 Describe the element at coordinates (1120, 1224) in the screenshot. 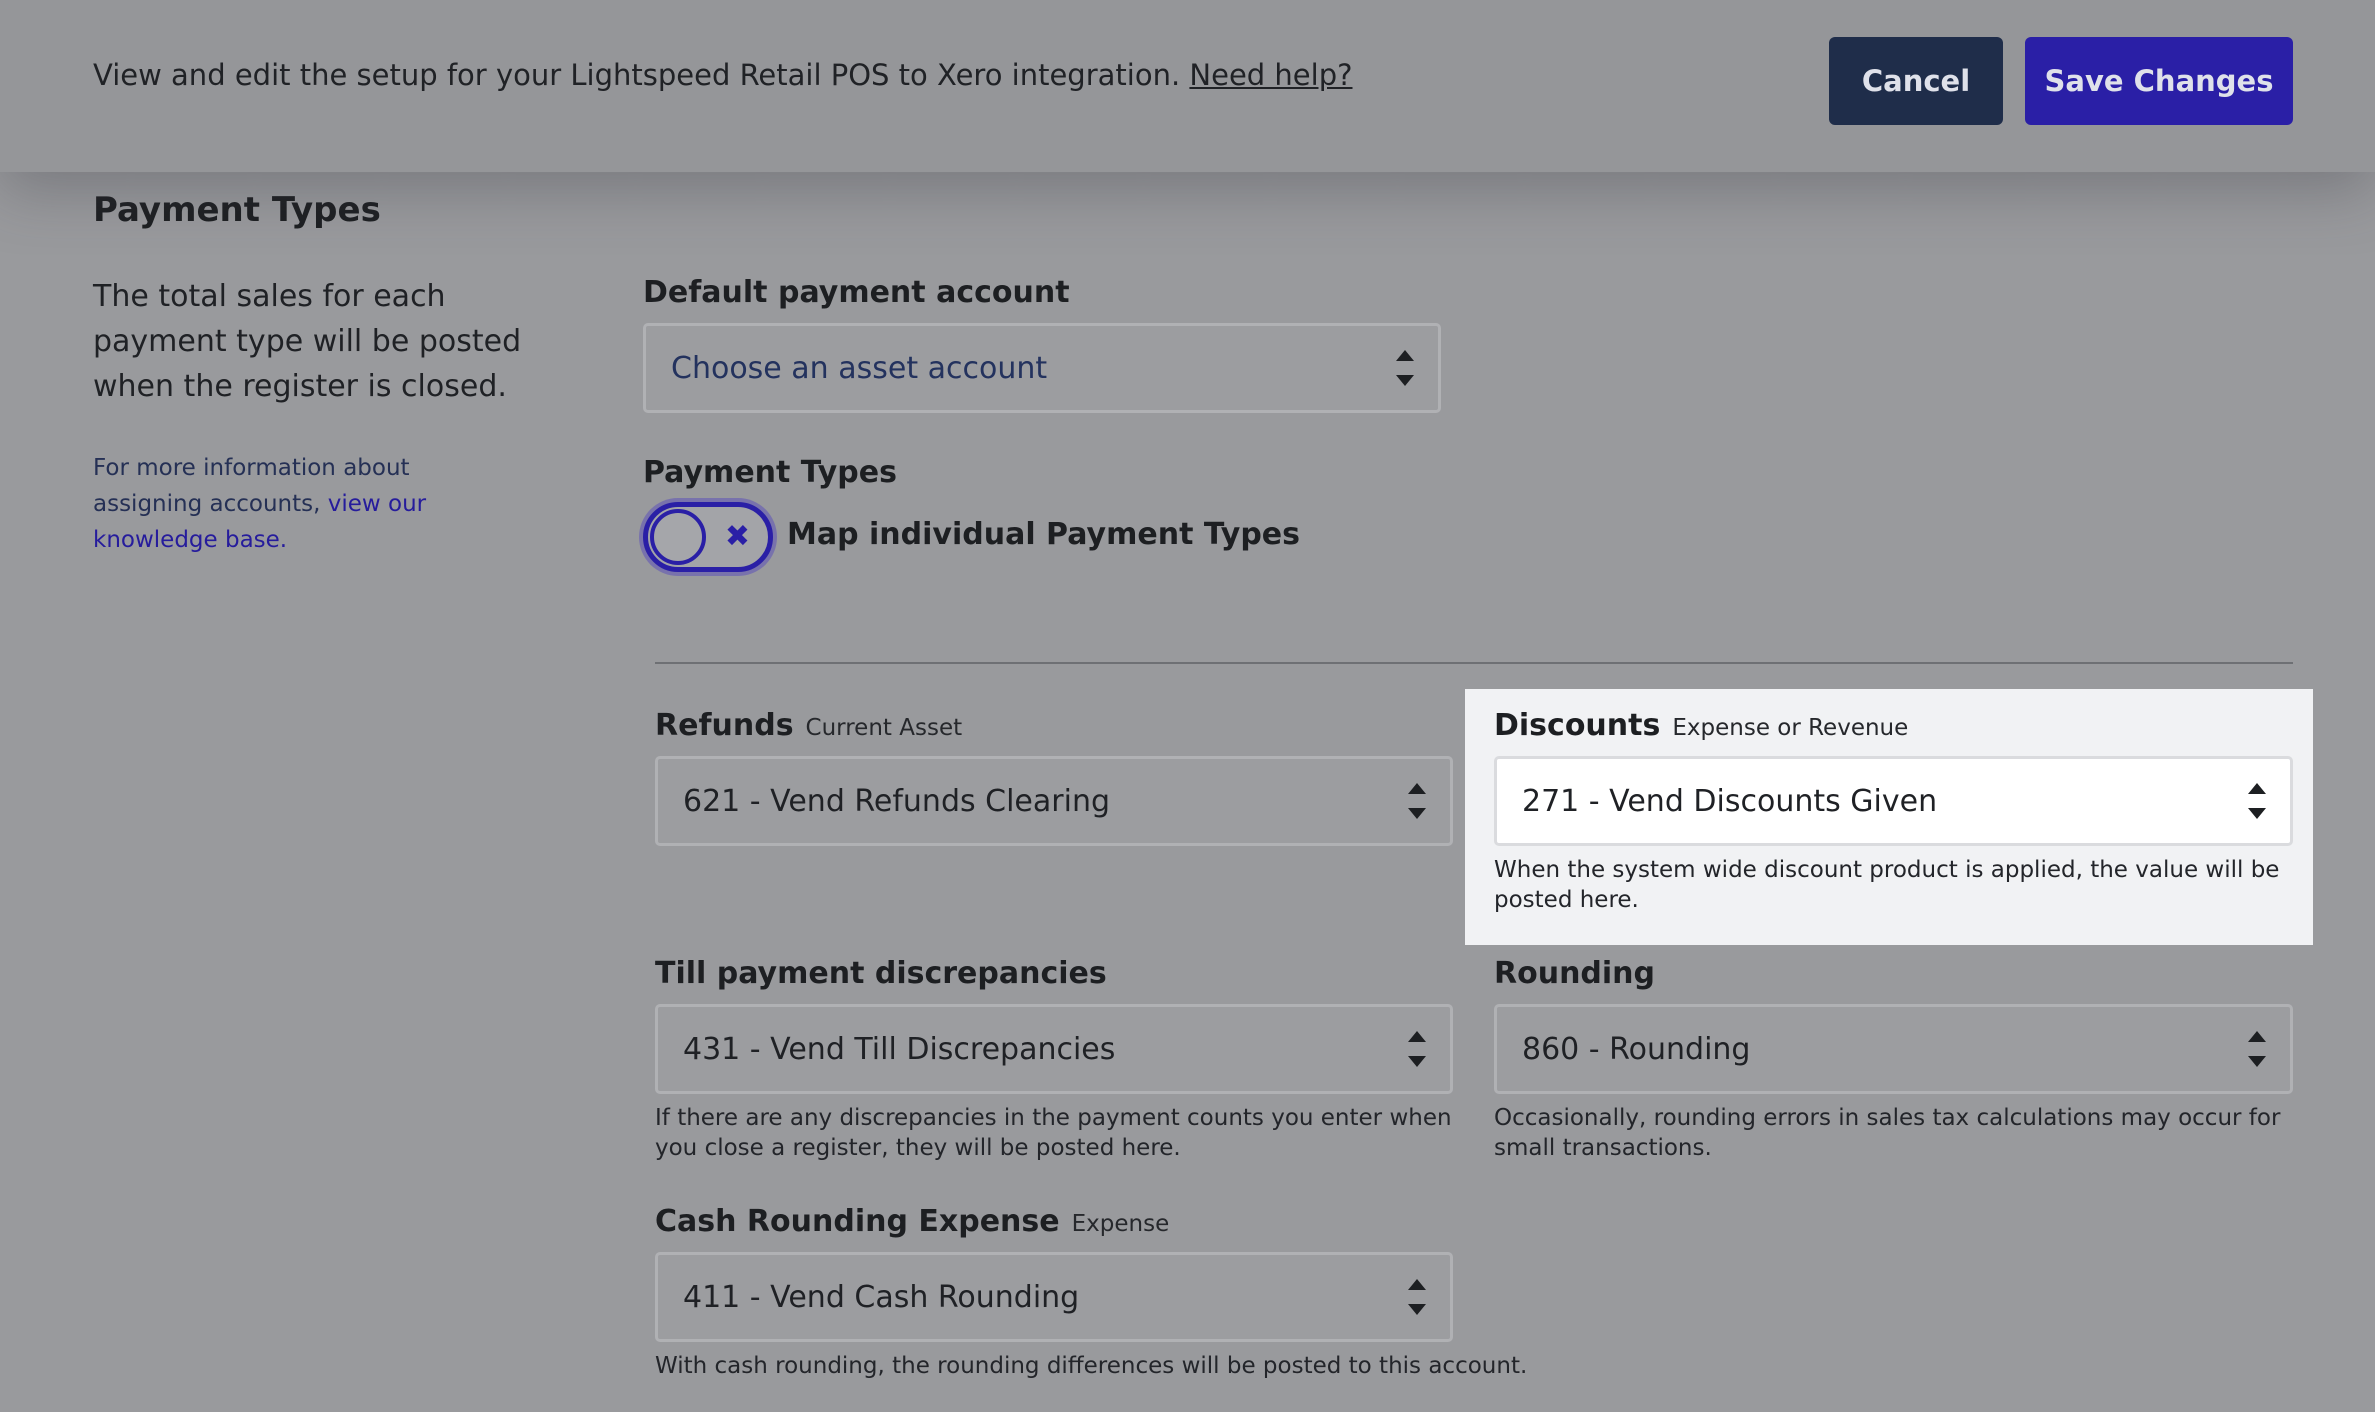

I see `cash-rounding-sublabel: Expense` at that location.